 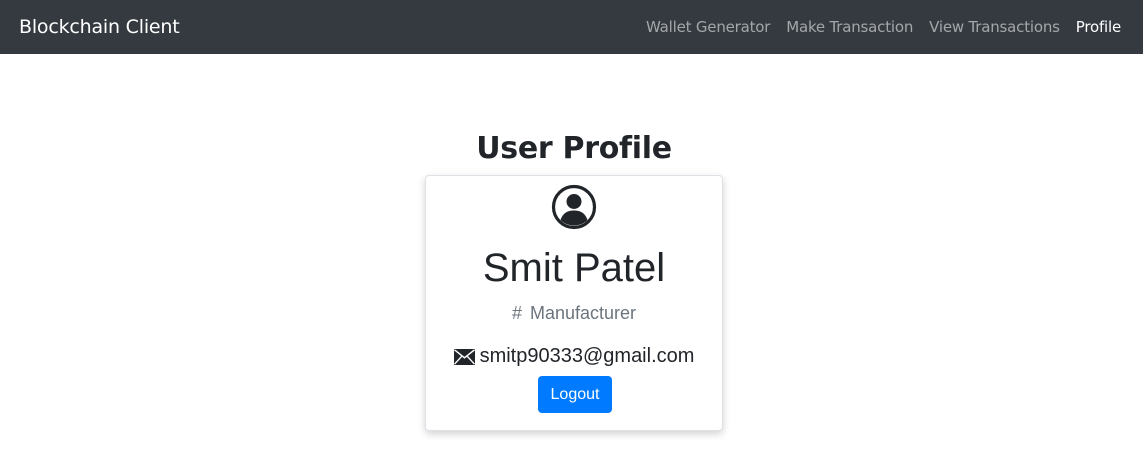 What do you see at coordinates (994, 27) in the screenshot?
I see `nav-link-view-transactions: View Transactions` at bounding box center [994, 27].